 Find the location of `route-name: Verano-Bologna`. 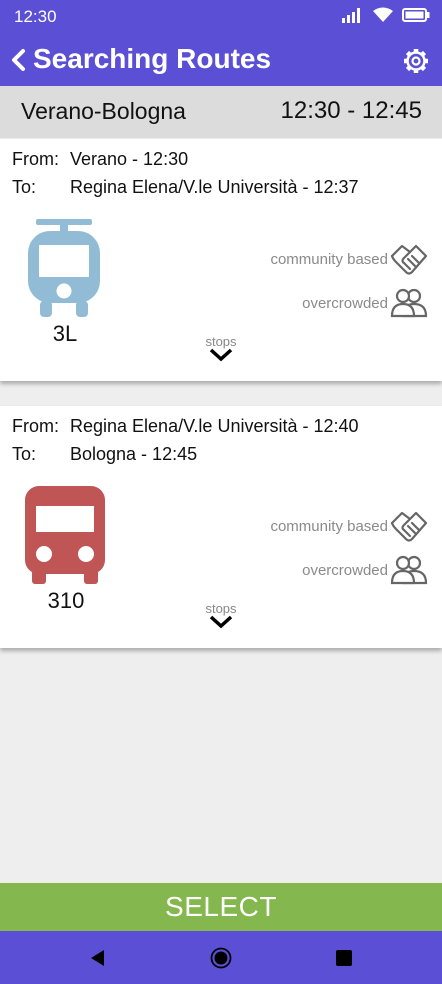

route-name: Verano-Bologna is located at coordinates (103, 111).